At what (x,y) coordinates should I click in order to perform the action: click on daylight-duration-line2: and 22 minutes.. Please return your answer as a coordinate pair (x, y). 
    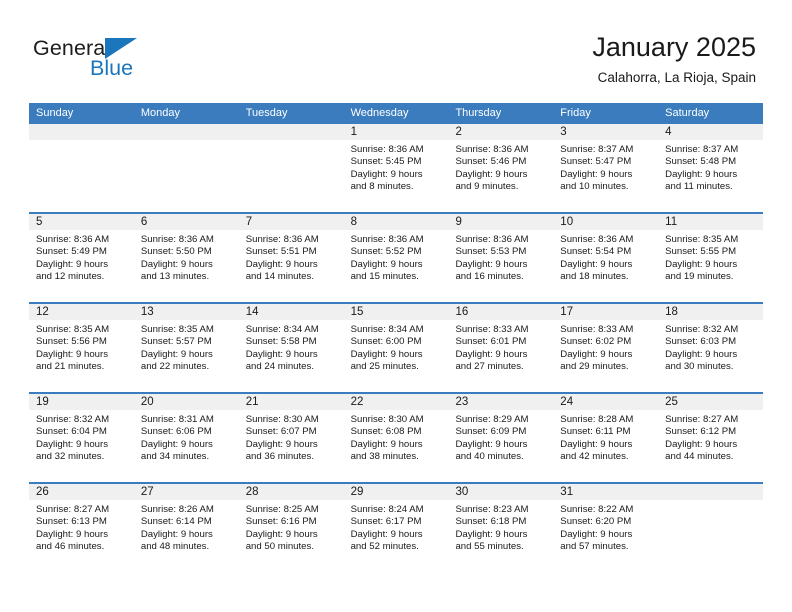
    Looking at the image, I should click on (175, 367).